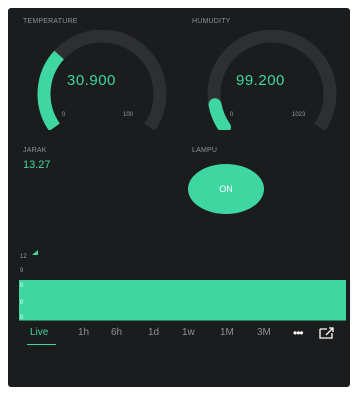 The height and width of the screenshot is (394, 358). What do you see at coordinates (182, 300) in the screenshot?
I see `chart-bar` at bounding box center [182, 300].